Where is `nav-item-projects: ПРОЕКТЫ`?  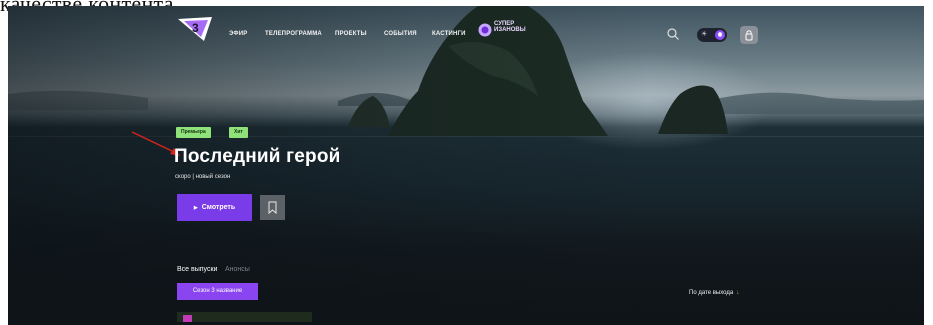
nav-item-projects: ПРОЕКТЫ is located at coordinates (351, 34).